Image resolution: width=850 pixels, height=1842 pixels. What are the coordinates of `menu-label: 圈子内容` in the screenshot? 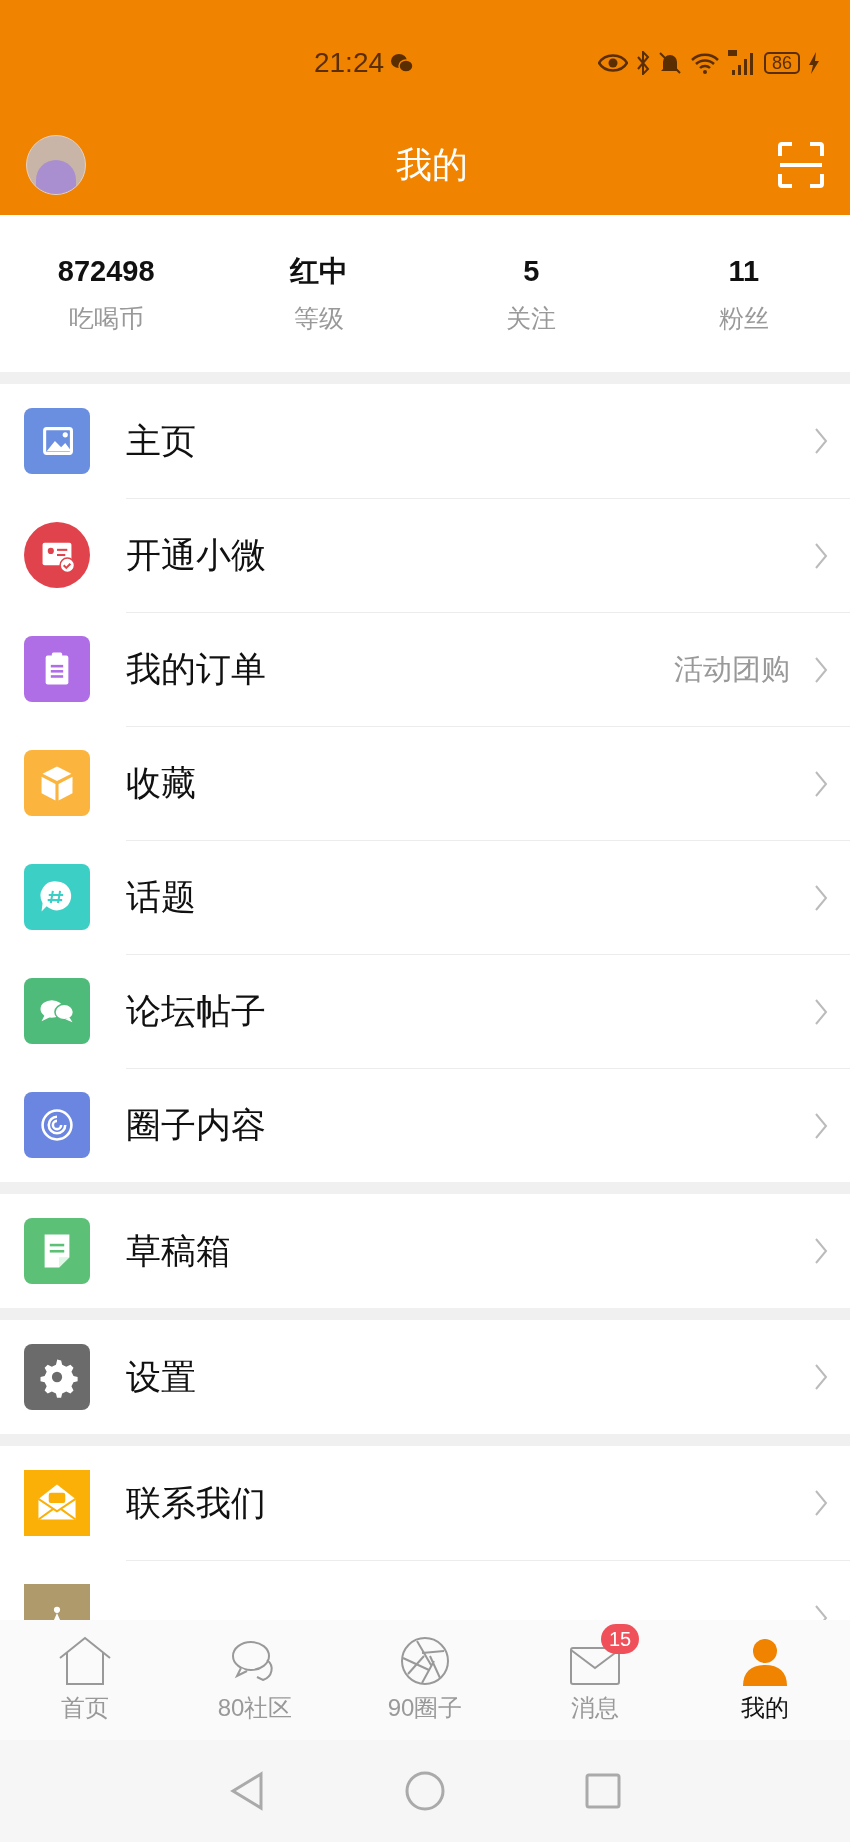 It's located at (196, 1125).